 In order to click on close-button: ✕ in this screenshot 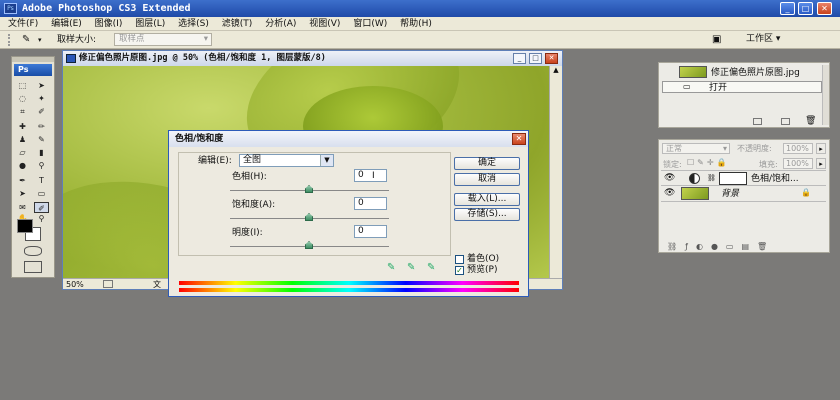, I will do `click(824, 8)`.